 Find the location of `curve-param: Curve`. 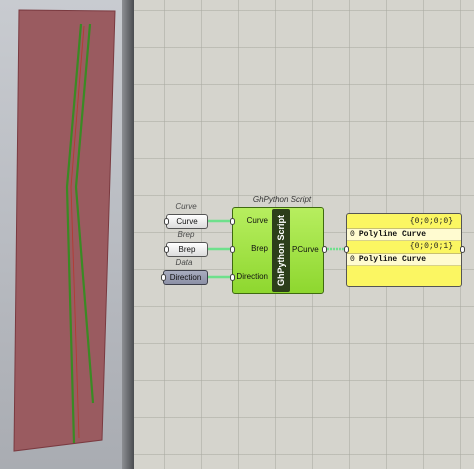

curve-param: Curve is located at coordinates (187, 221).